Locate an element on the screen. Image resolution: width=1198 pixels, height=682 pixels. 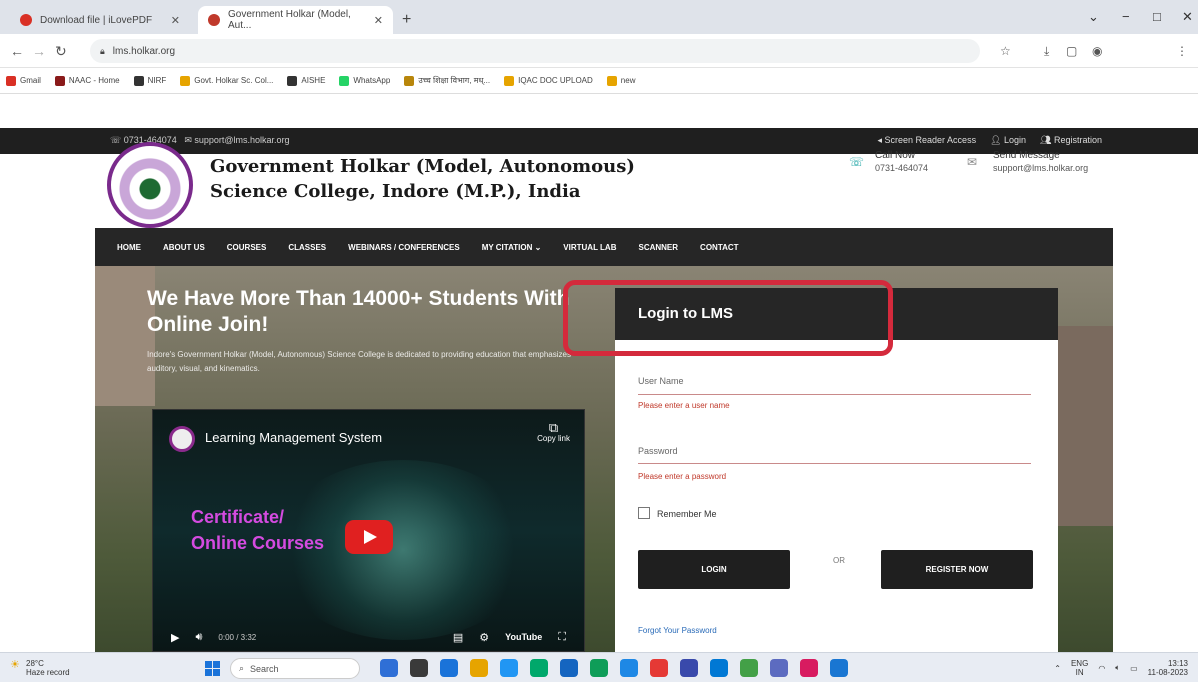
minimize-button: − is located at coordinates (1126, 16).